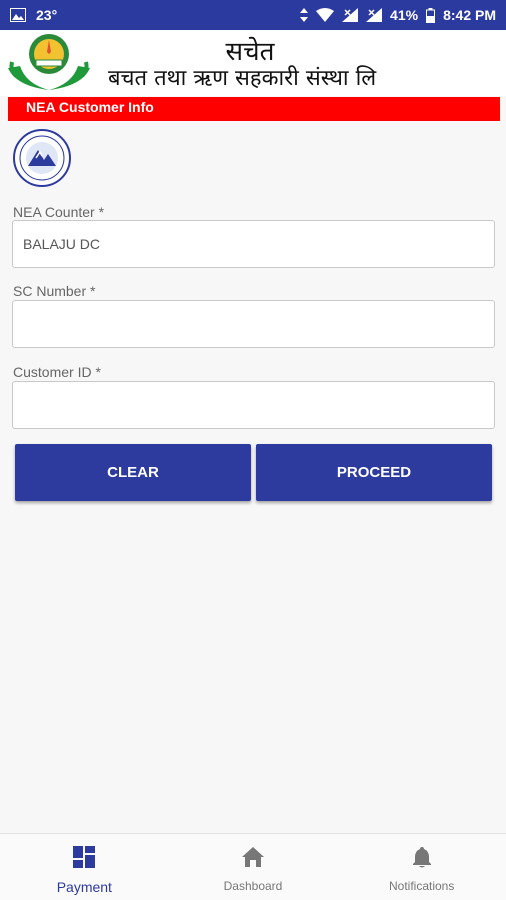  What do you see at coordinates (253, 15) in the screenshot?
I see `status-bar: 23° 41% 8:42 PM` at bounding box center [253, 15].